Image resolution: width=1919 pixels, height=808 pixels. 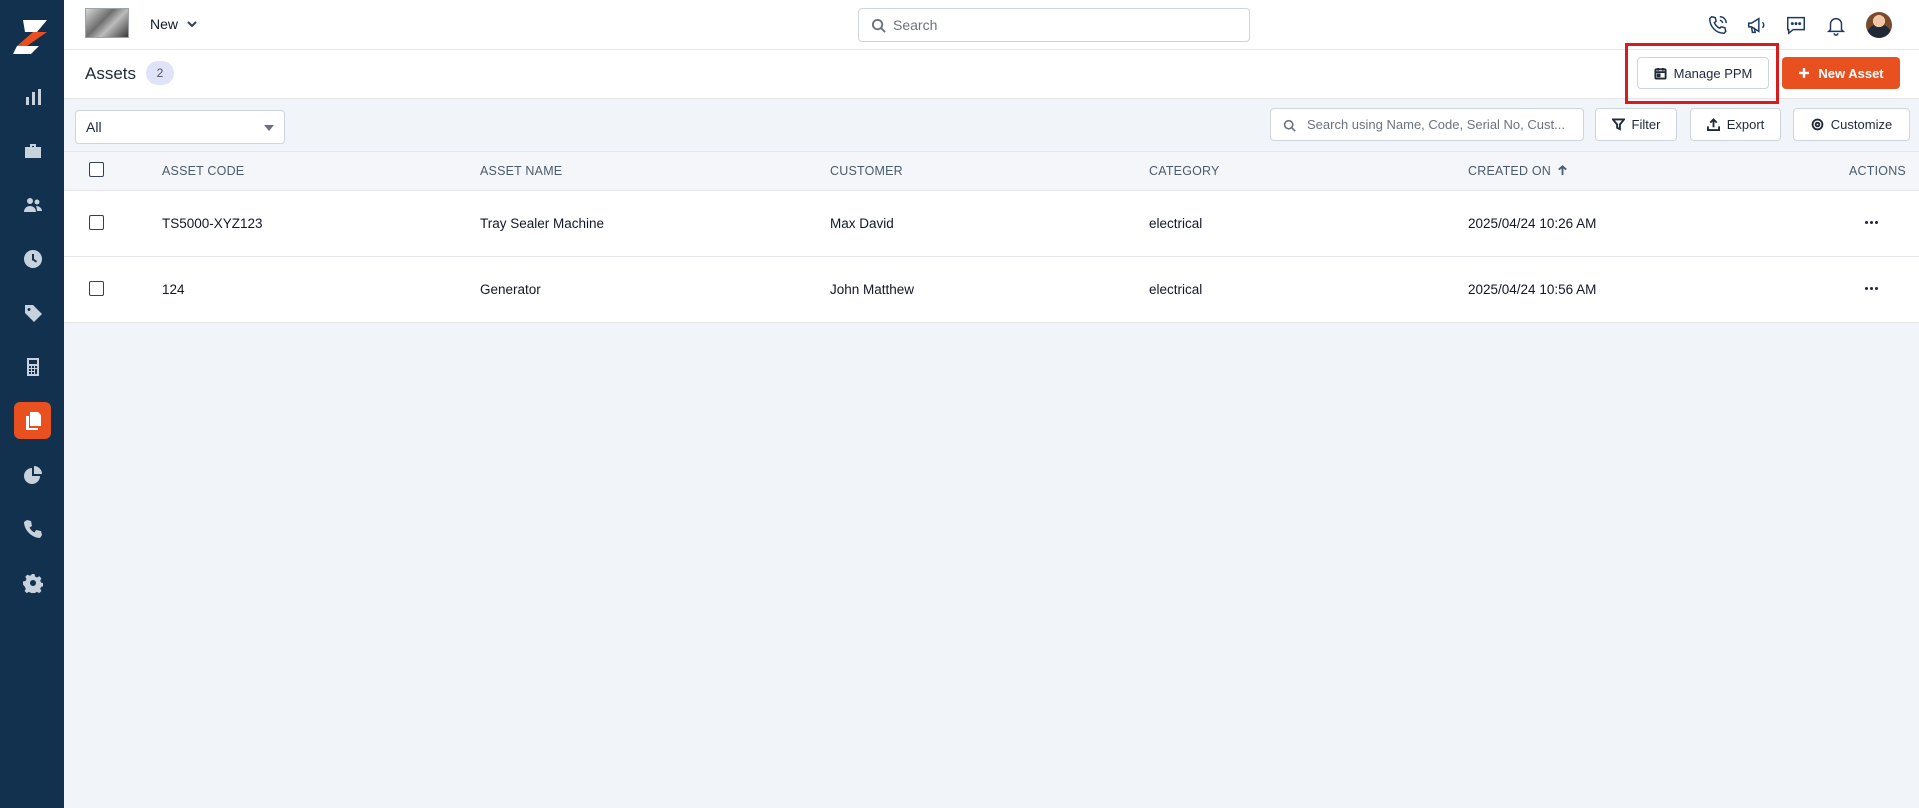 What do you see at coordinates (872, 289) in the screenshot?
I see `customer-cell: John Matthew` at bounding box center [872, 289].